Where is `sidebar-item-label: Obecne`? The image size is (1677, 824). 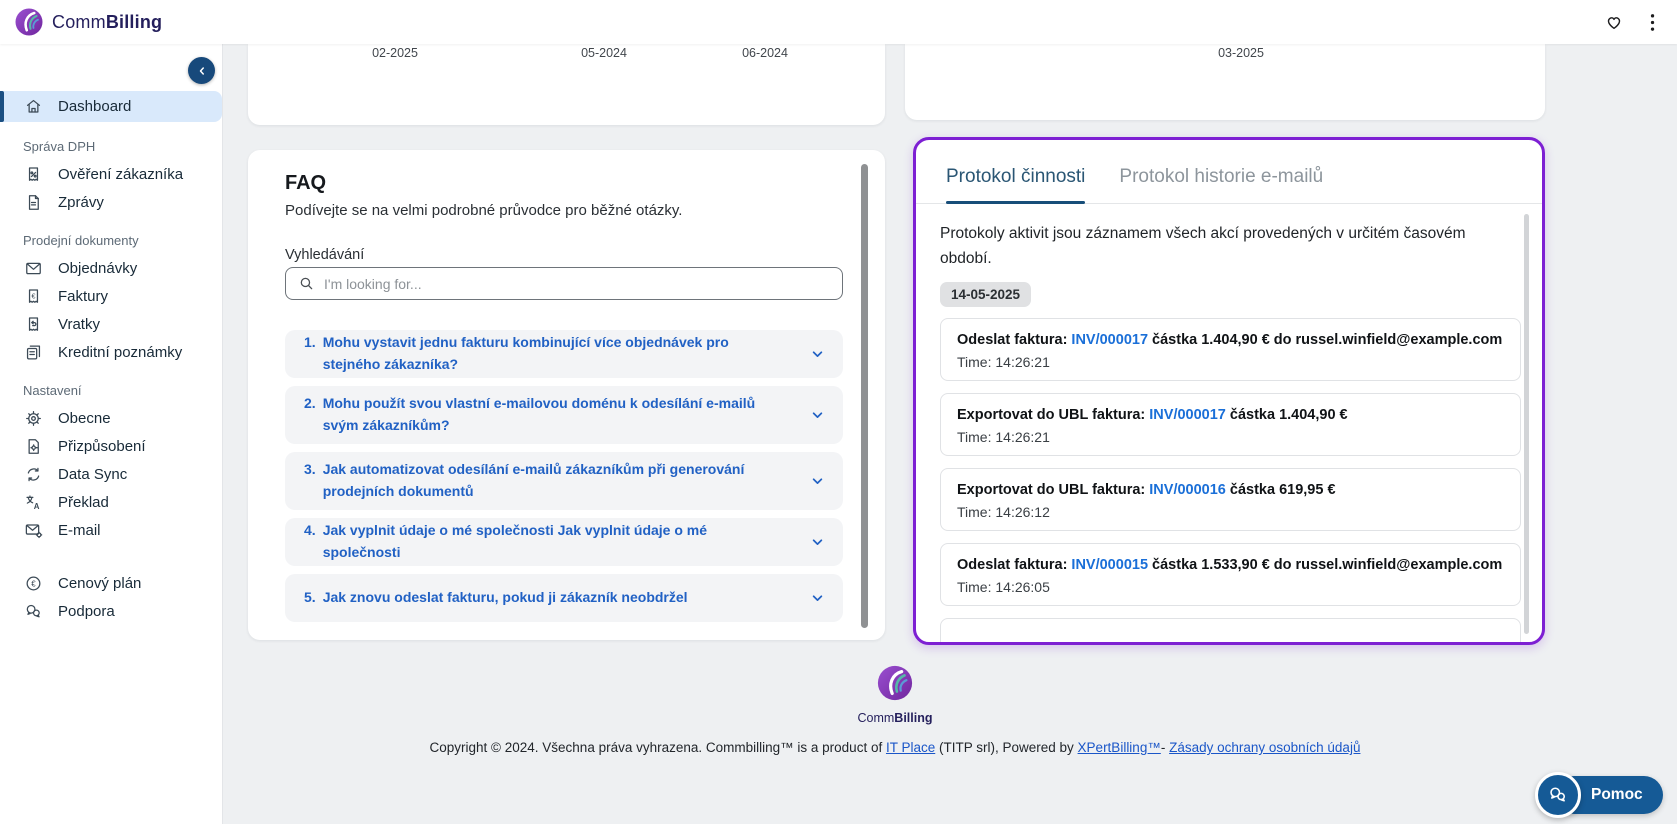 sidebar-item-label: Obecne is located at coordinates (84, 418).